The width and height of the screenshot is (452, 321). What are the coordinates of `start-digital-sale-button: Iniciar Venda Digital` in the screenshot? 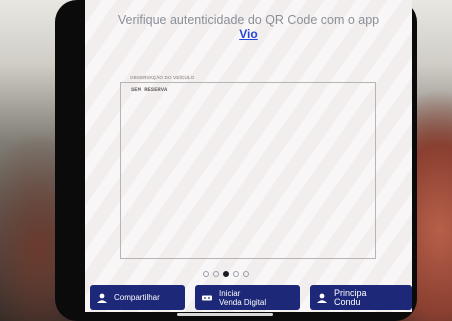 It's located at (247, 297).